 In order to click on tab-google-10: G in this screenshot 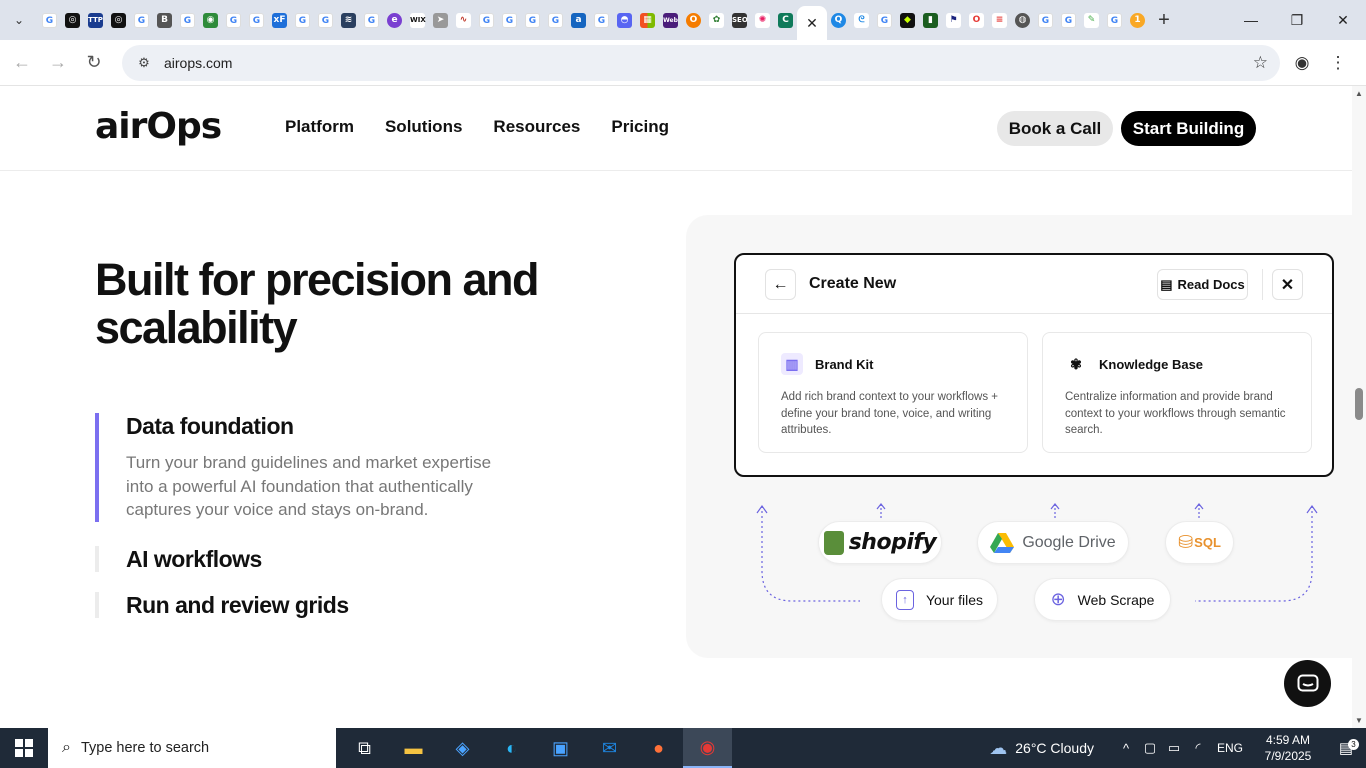, I will do `click(509, 20)`.